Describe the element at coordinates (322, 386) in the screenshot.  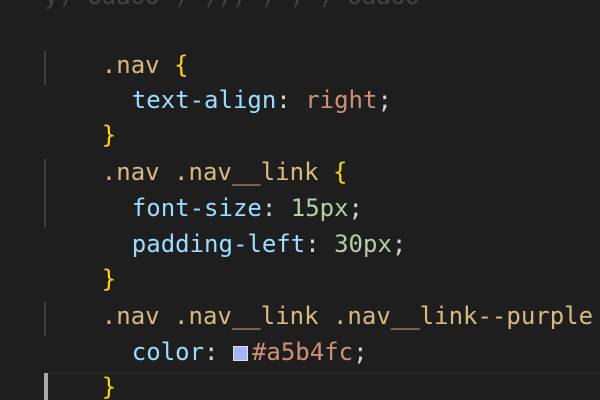
I see `current-line-highlight` at that location.